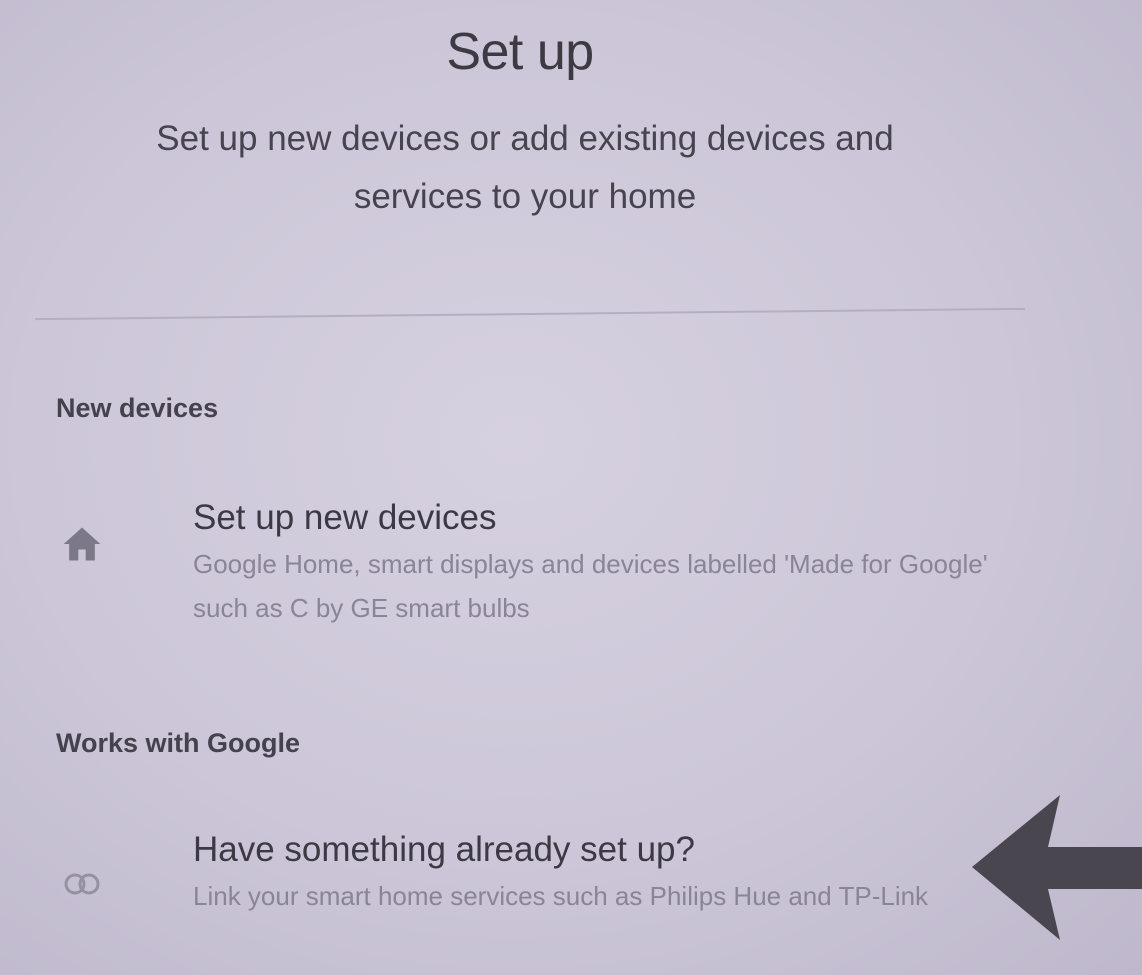 The width and height of the screenshot is (1142, 975). Describe the element at coordinates (520, 52) in the screenshot. I see `page-title: Set up` at that location.